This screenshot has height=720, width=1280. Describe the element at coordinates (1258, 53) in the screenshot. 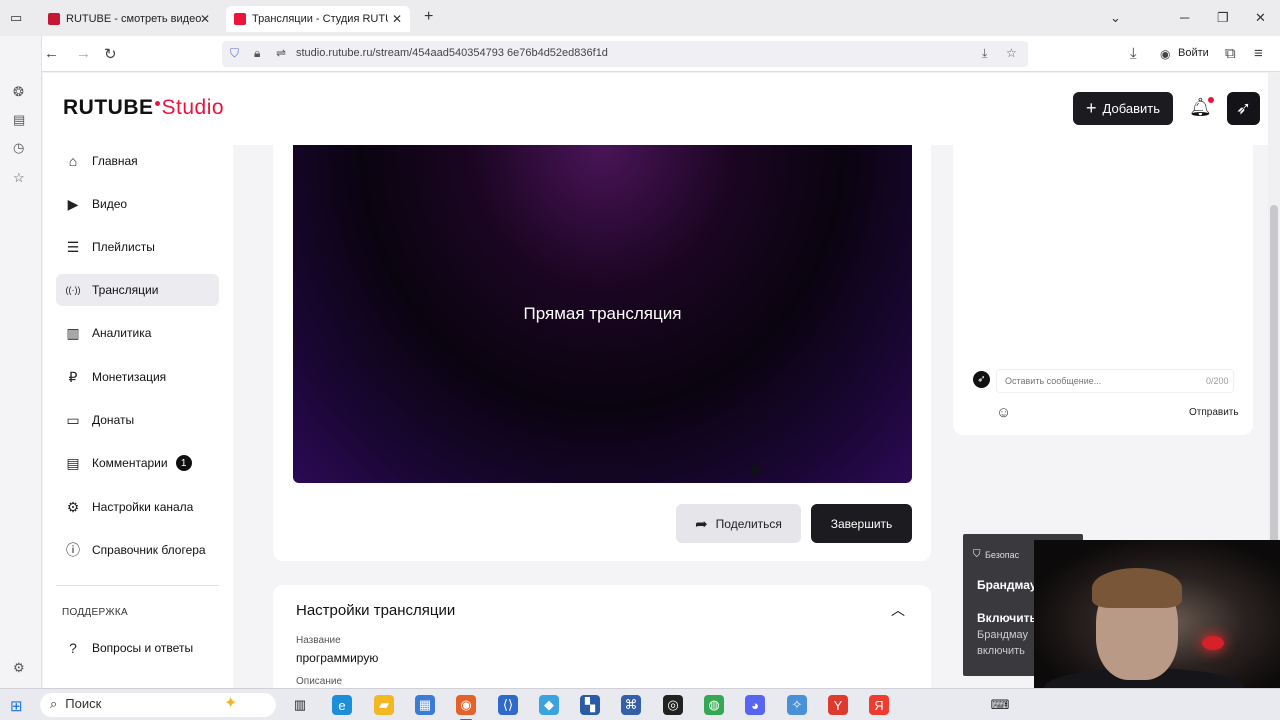

I see `menu-icon: ≡` at that location.